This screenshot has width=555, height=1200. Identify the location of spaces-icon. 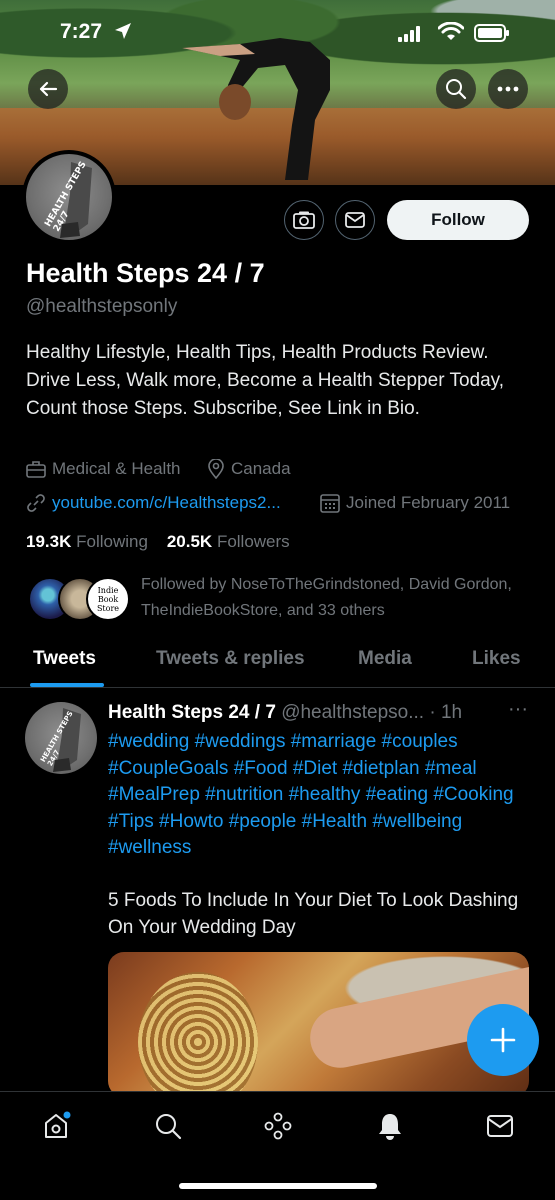
(278, 1126).